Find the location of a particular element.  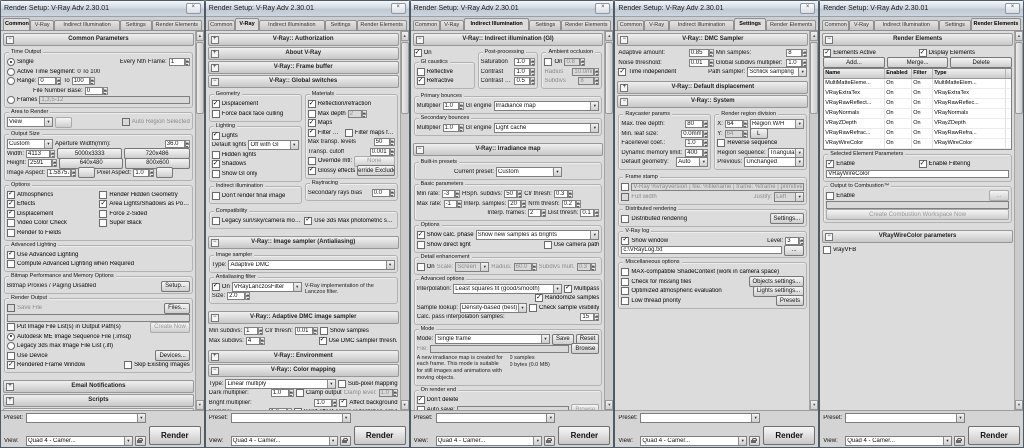

scroll-up-icon: ▲ is located at coordinates (814, 36).